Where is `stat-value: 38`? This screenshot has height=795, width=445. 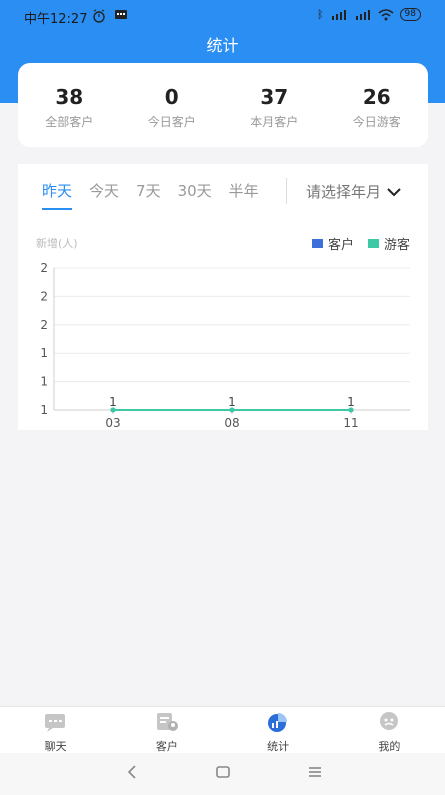
stat-value: 38 is located at coordinates (69, 97).